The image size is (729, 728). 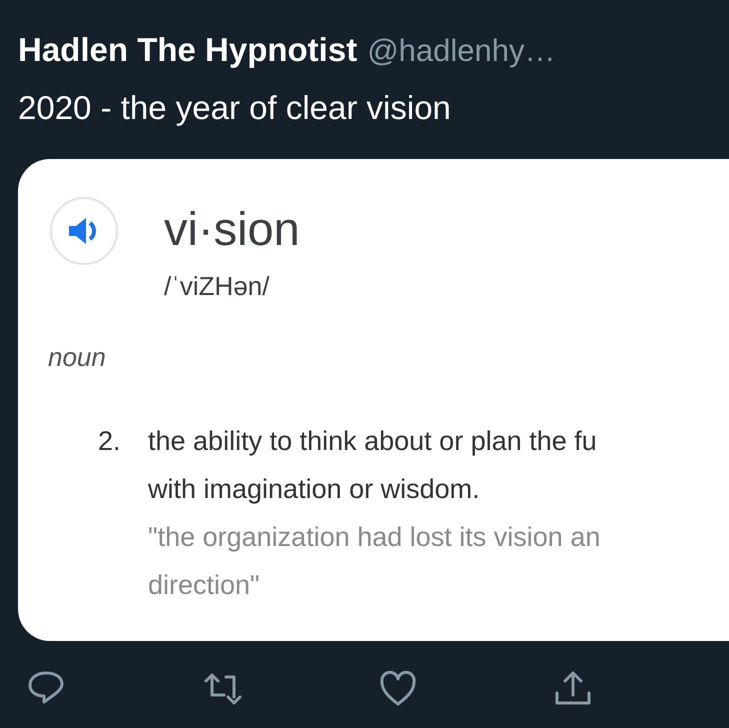 What do you see at coordinates (204, 585) in the screenshot?
I see `example-line: direction"` at bounding box center [204, 585].